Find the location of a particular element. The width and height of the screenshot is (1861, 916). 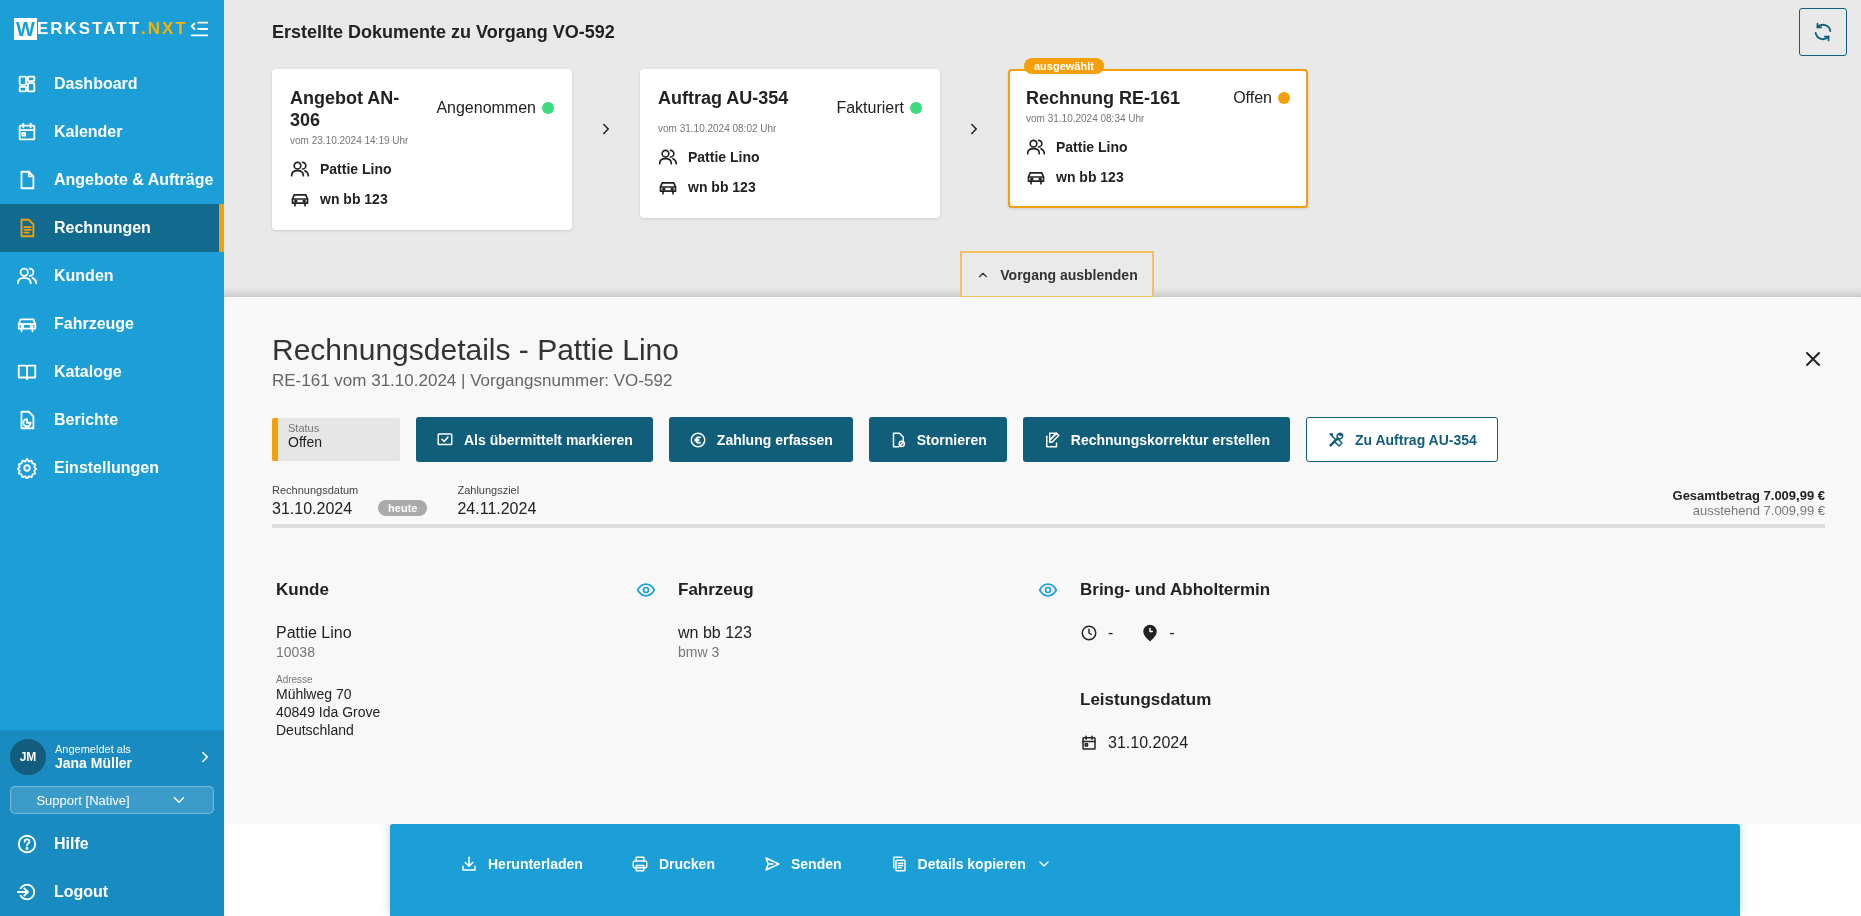

toolbar-button: Senden is located at coordinates (802, 864).